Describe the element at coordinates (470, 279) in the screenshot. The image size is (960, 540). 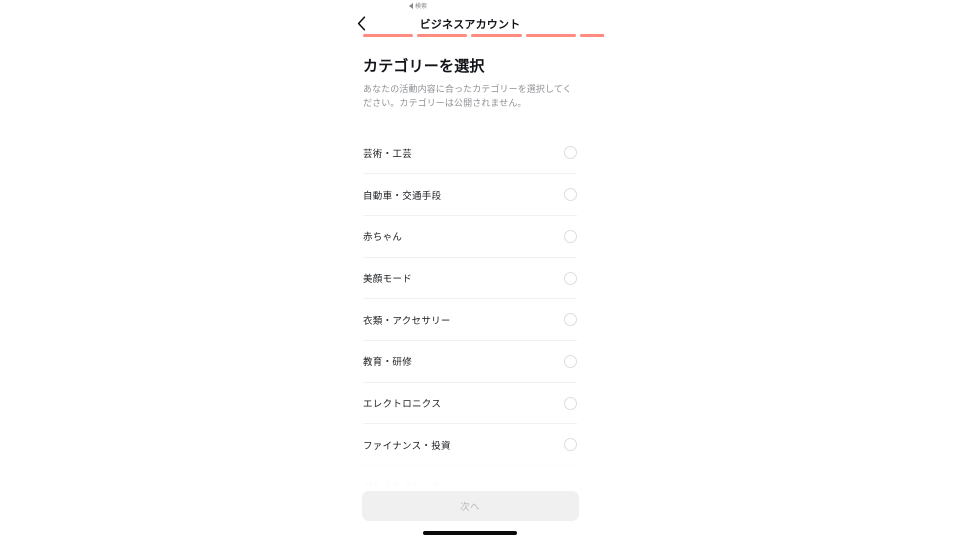
I see `list-item: 美顔モード` at that location.